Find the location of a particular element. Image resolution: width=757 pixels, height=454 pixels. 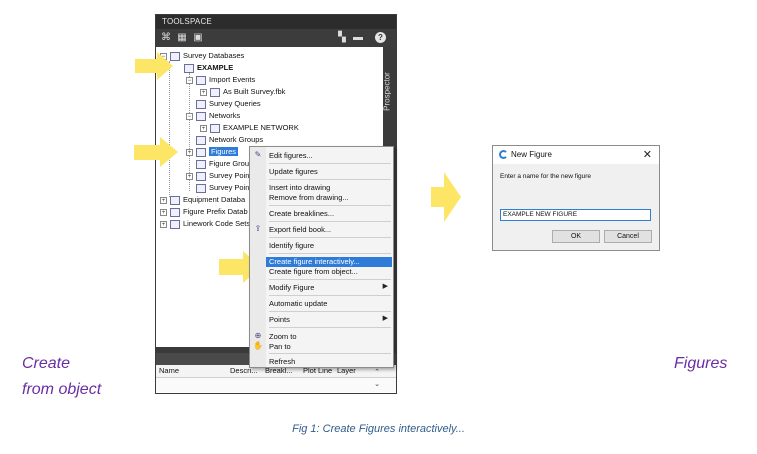

pan-hand-icon: ✋ is located at coordinates (258, 345).